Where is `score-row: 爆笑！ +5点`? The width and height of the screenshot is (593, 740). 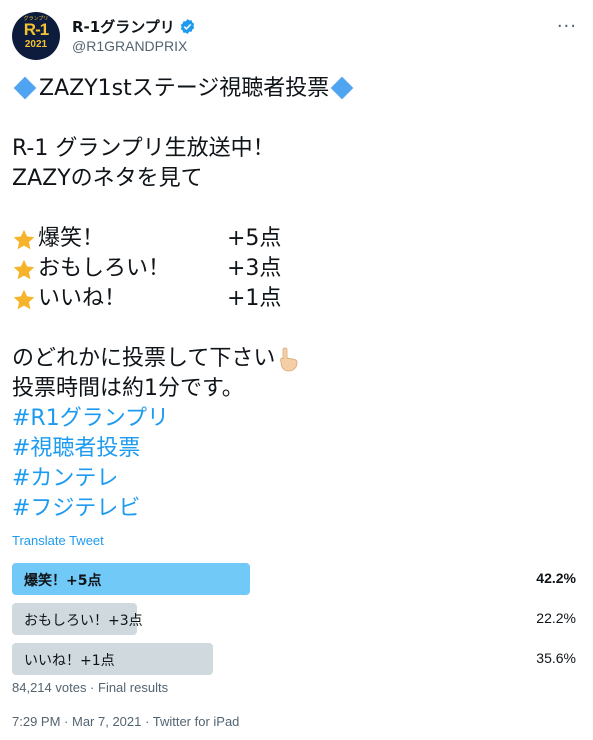
score-row: 爆笑！ +5点 is located at coordinates (292, 239).